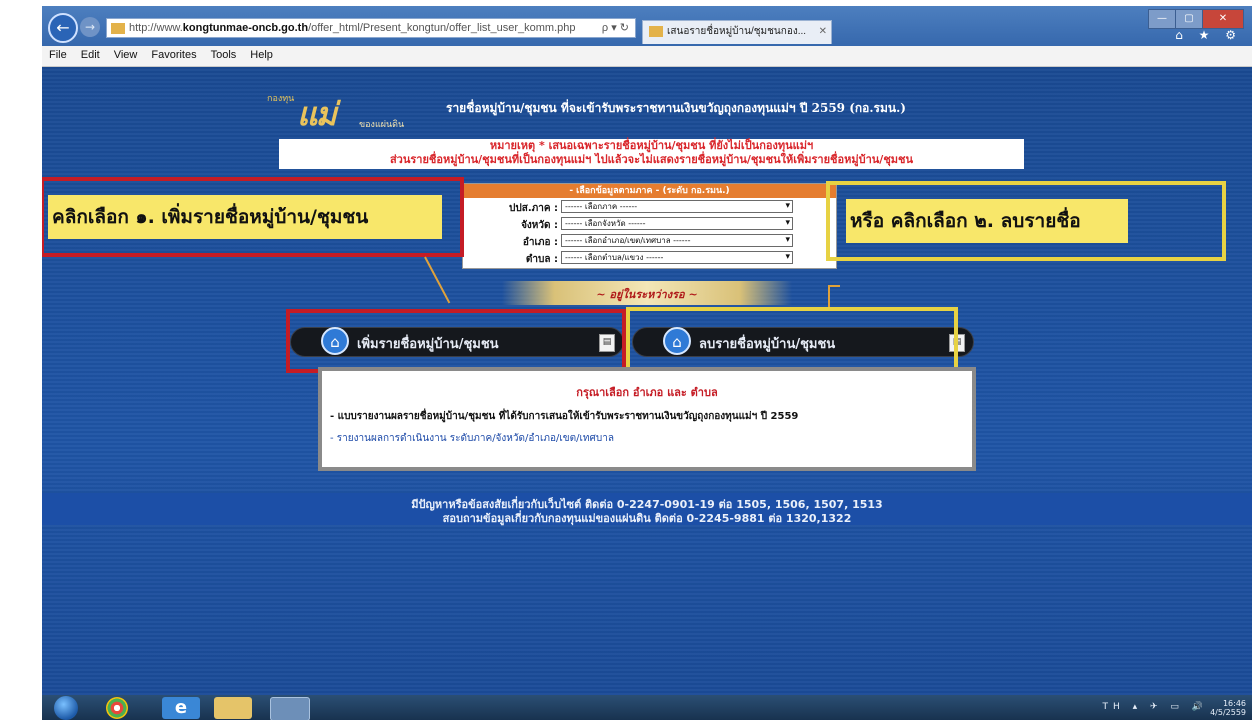 This screenshot has width=1252, height=720. Describe the element at coordinates (1189, 19) in the screenshot. I see `maximize-button: ▢` at that location.